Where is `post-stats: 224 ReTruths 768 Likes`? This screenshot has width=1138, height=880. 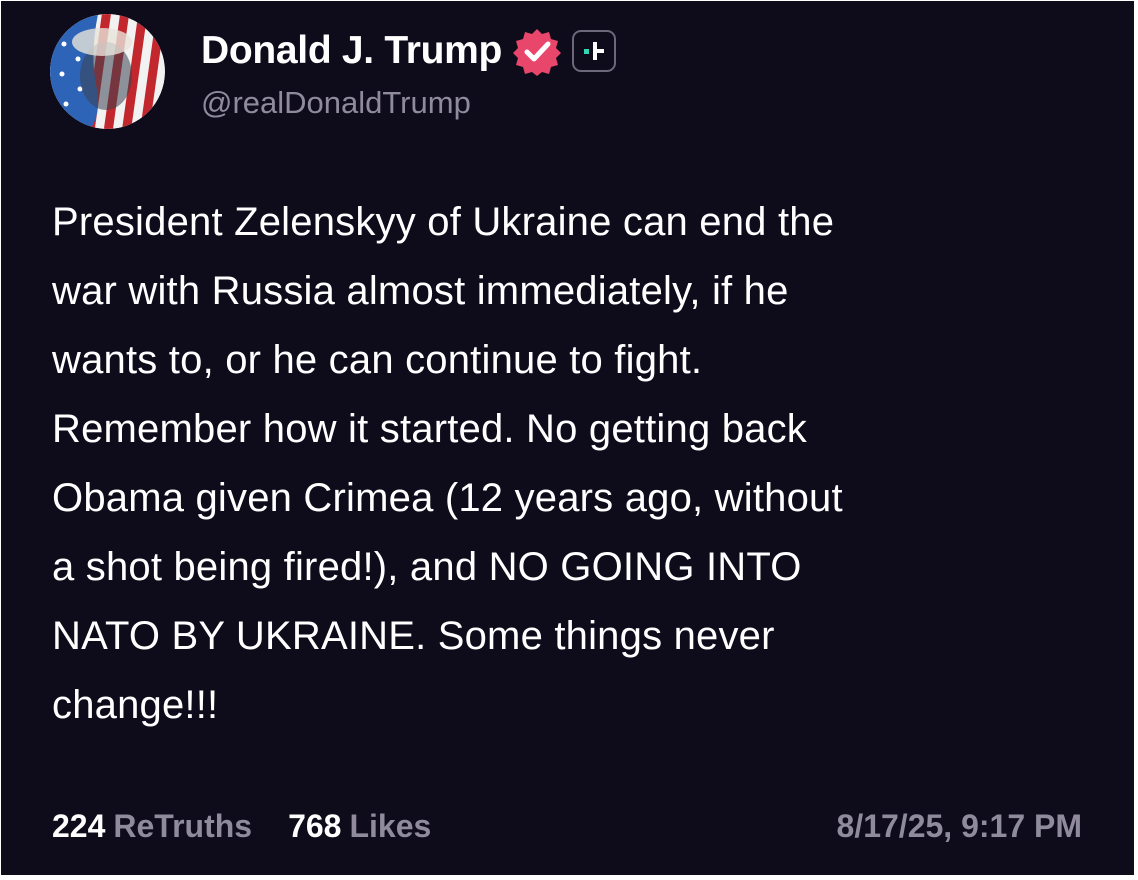
post-stats: 224 ReTruths 768 Likes is located at coordinates (241, 826).